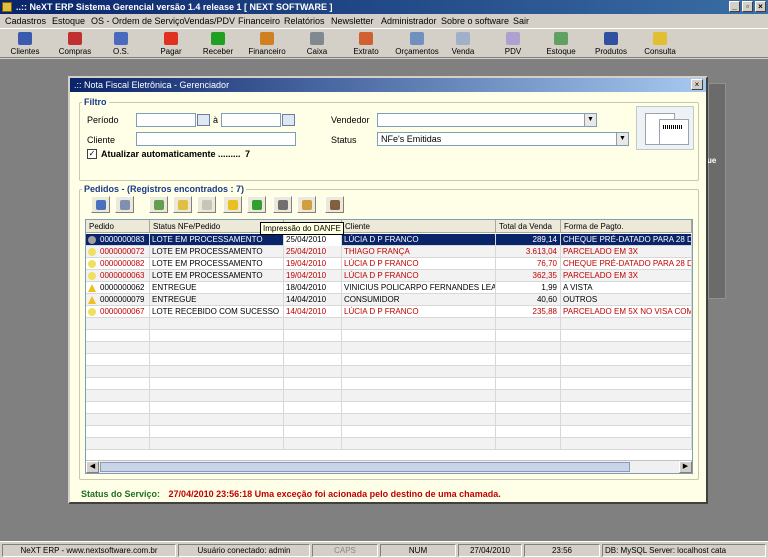 Image resolution: width=768 pixels, height=558 pixels. I want to click on cell-text: A VISTA, so click(578, 287).